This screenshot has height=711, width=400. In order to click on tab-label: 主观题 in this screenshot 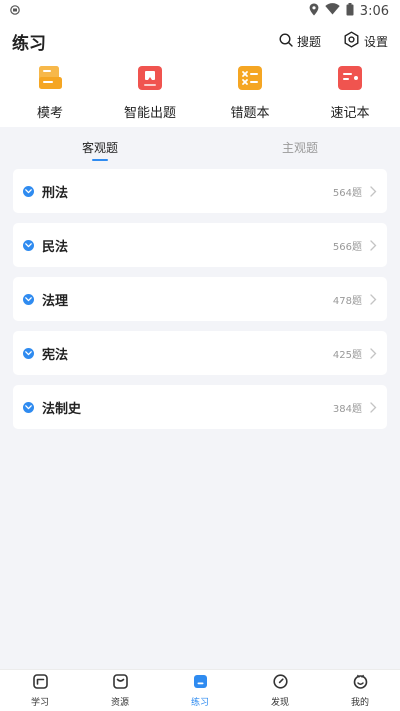, I will do `click(299, 148)`.